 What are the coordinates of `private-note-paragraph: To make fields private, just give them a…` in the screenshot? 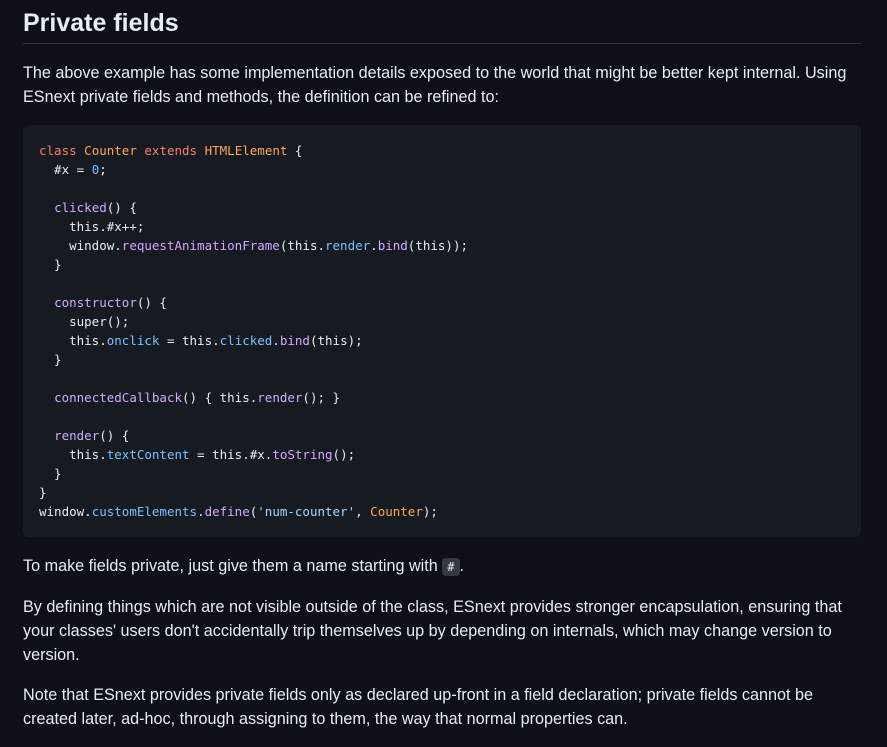 It's located at (442, 566).